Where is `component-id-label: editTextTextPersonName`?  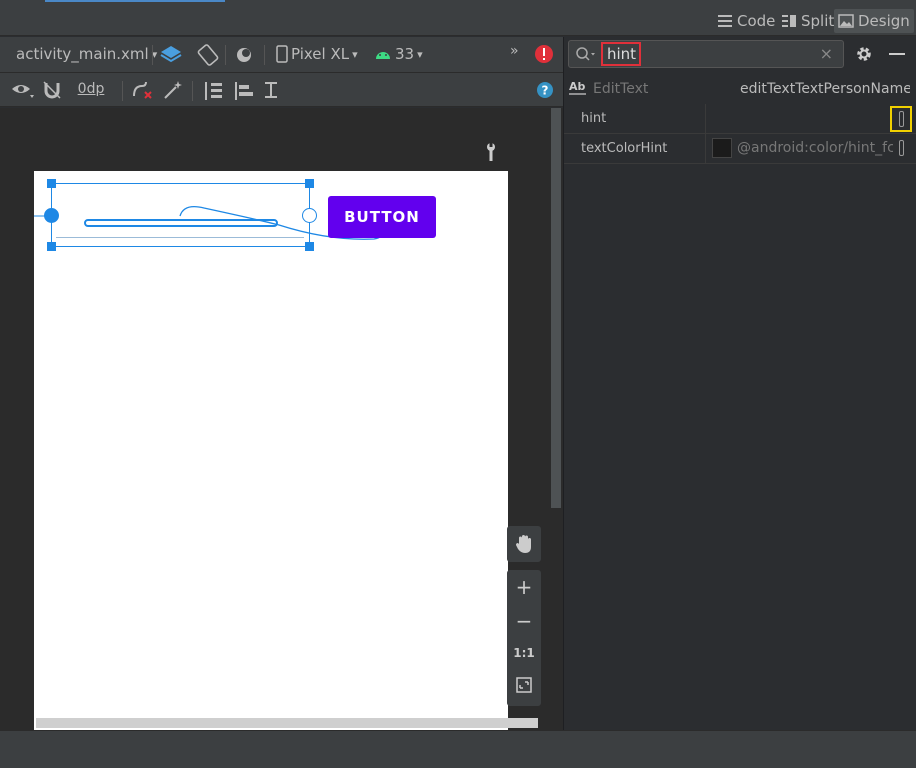 component-id-label: editTextTextPersonName is located at coordinates (825, 89).